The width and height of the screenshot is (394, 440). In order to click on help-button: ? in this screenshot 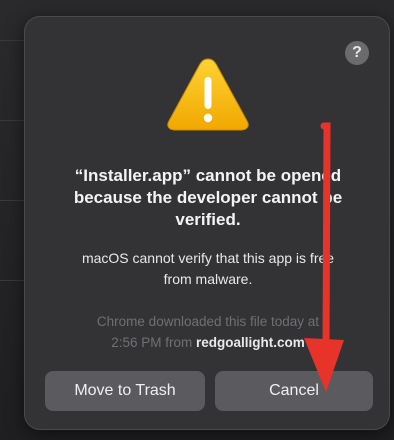, I will do `click(357, 53)`.